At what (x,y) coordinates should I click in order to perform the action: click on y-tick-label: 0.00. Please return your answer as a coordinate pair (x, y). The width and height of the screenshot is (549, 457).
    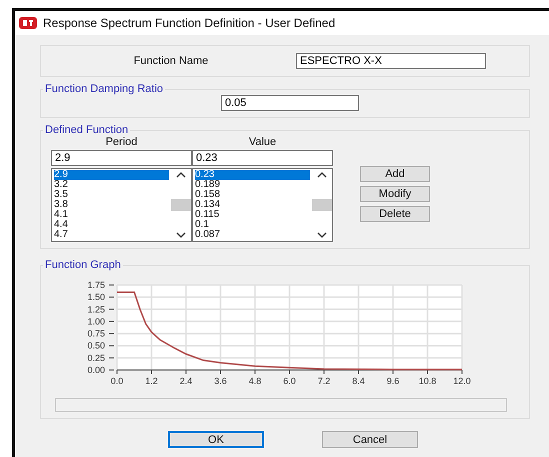
    Looking at the image, I should click on (96, 370).